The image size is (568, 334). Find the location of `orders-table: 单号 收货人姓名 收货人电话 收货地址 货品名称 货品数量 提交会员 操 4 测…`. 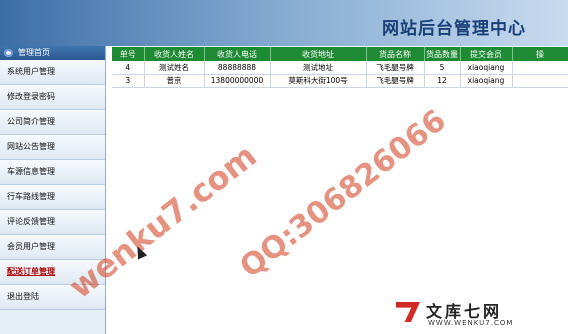

orders-table: 单号 收货人姓名 收货人电话 收货地址 货品名称 货品数量 提交会员 操 4 测… is located at coordinates (340, 67).